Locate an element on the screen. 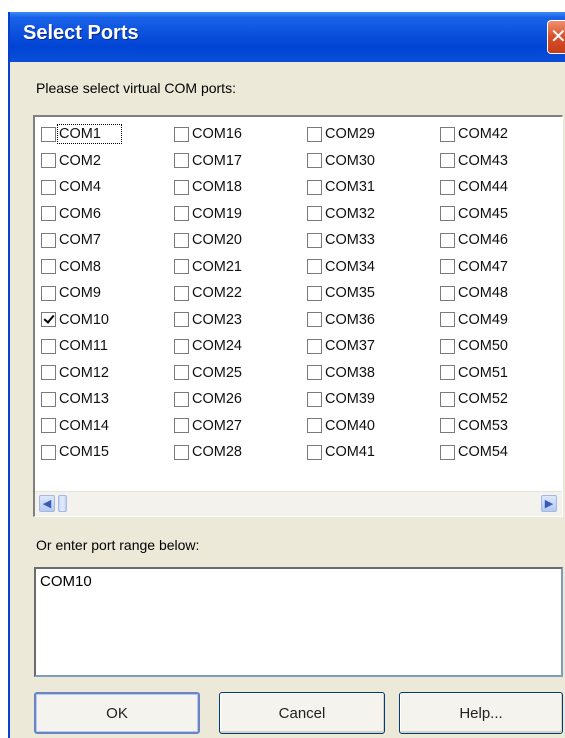 Image resolution: width=565 pixels, height=738 pixels. port-item: COM16 is located at coordinates (240, 134).